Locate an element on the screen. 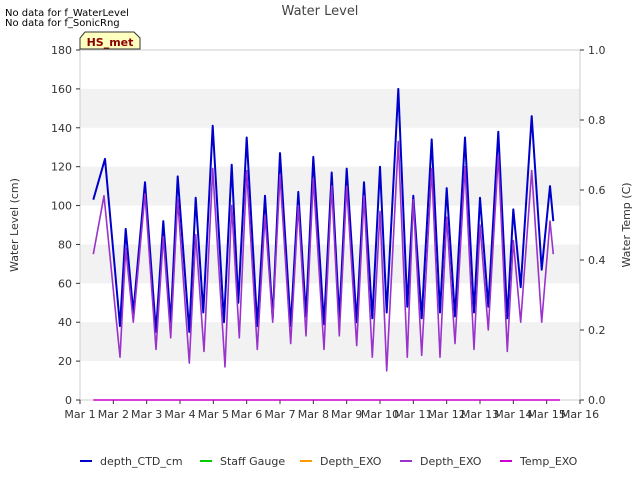 The image size is (640, 480). legend-label: depth_CTD_cm is located at coordinates (141, 461).